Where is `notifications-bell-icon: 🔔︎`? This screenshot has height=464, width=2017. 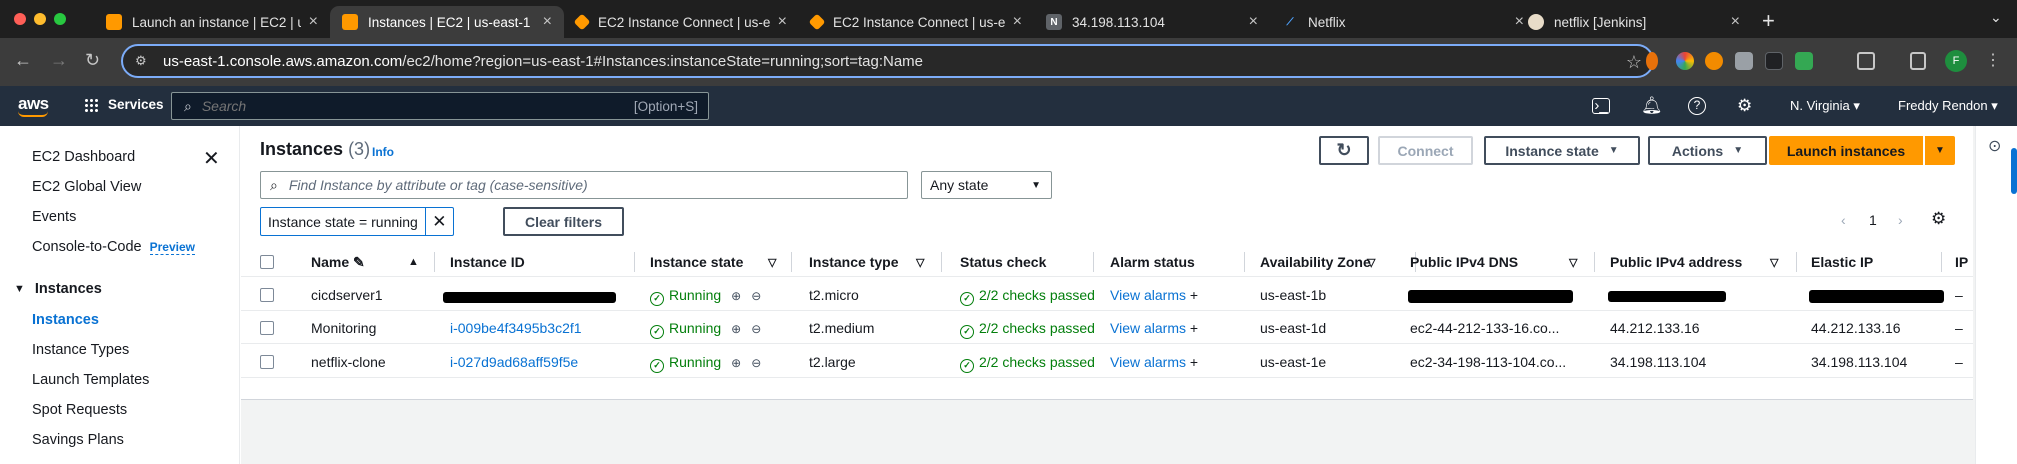
notifications-bell-icon: 🔔︎ is located at coordinates (1652, 106).